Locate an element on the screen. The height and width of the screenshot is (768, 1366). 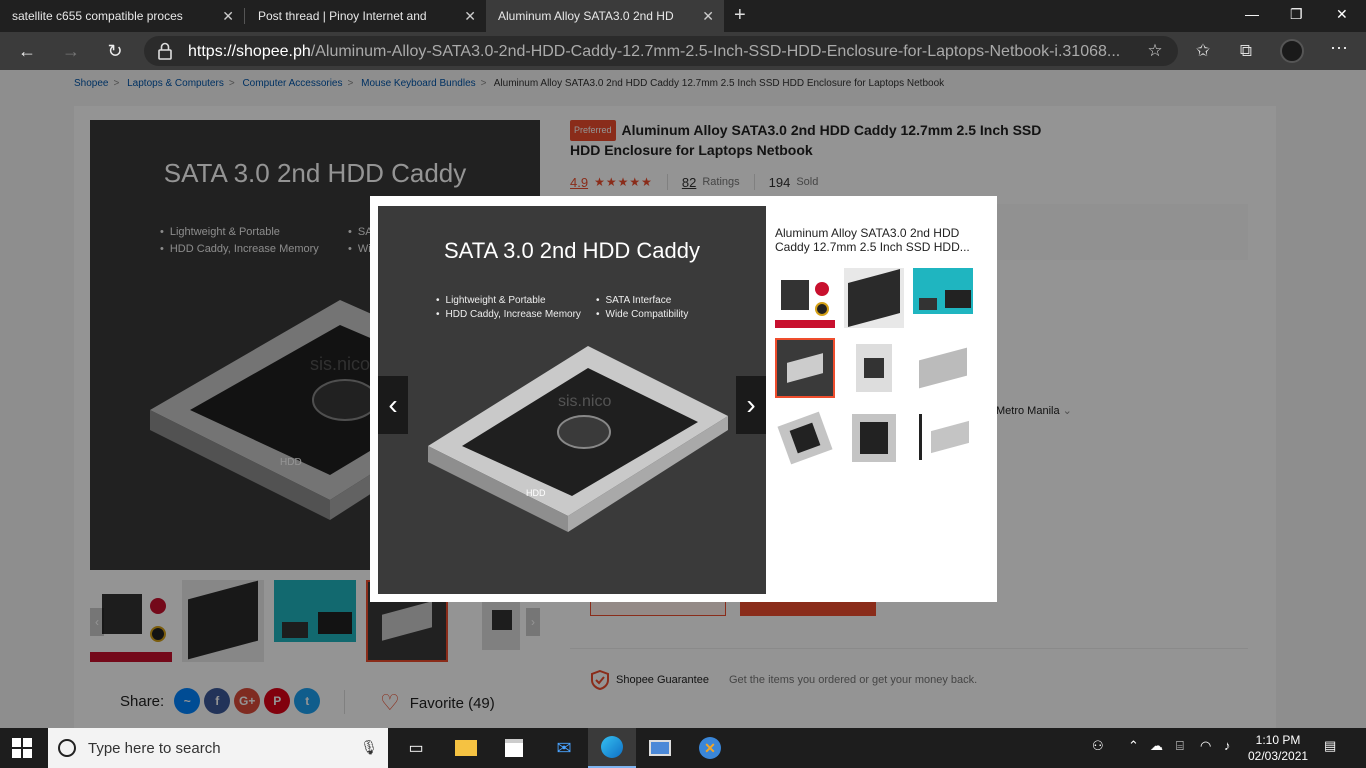
store-icon is located at coordinates (514, 748).